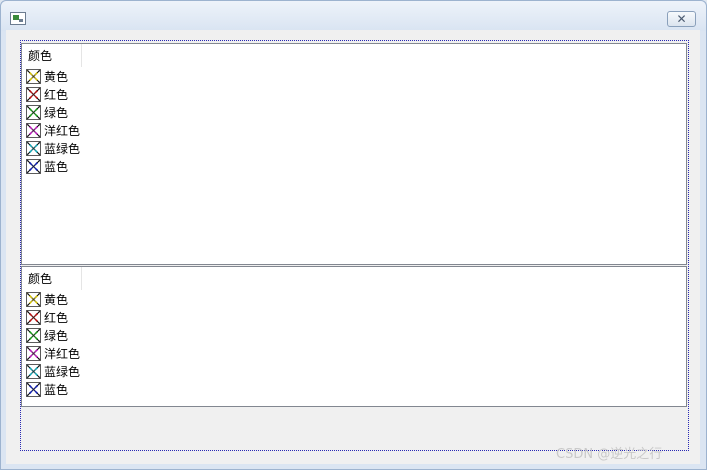 This screenshot has width=707, height=470. I want to click on close-button: ✕, so click(681, 19).